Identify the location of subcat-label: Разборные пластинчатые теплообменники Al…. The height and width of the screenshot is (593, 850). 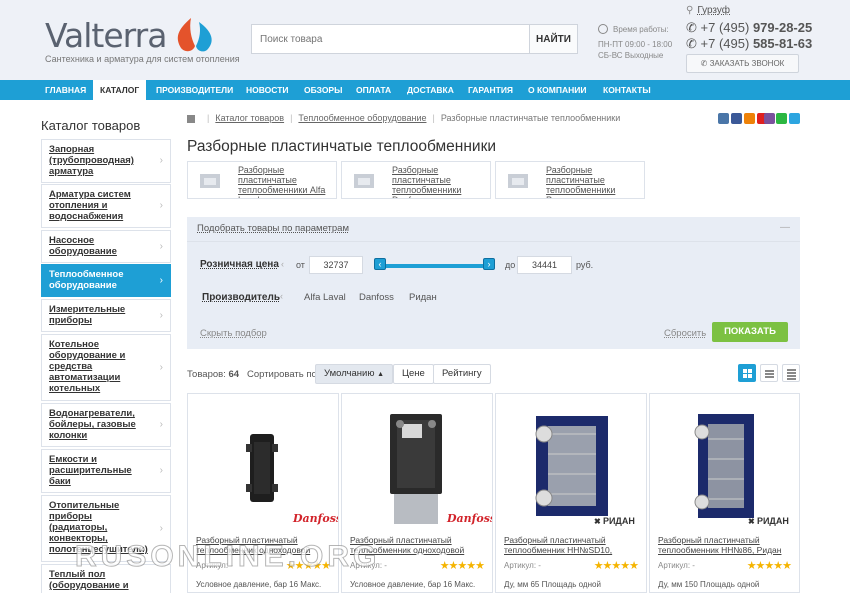
(282, 181).